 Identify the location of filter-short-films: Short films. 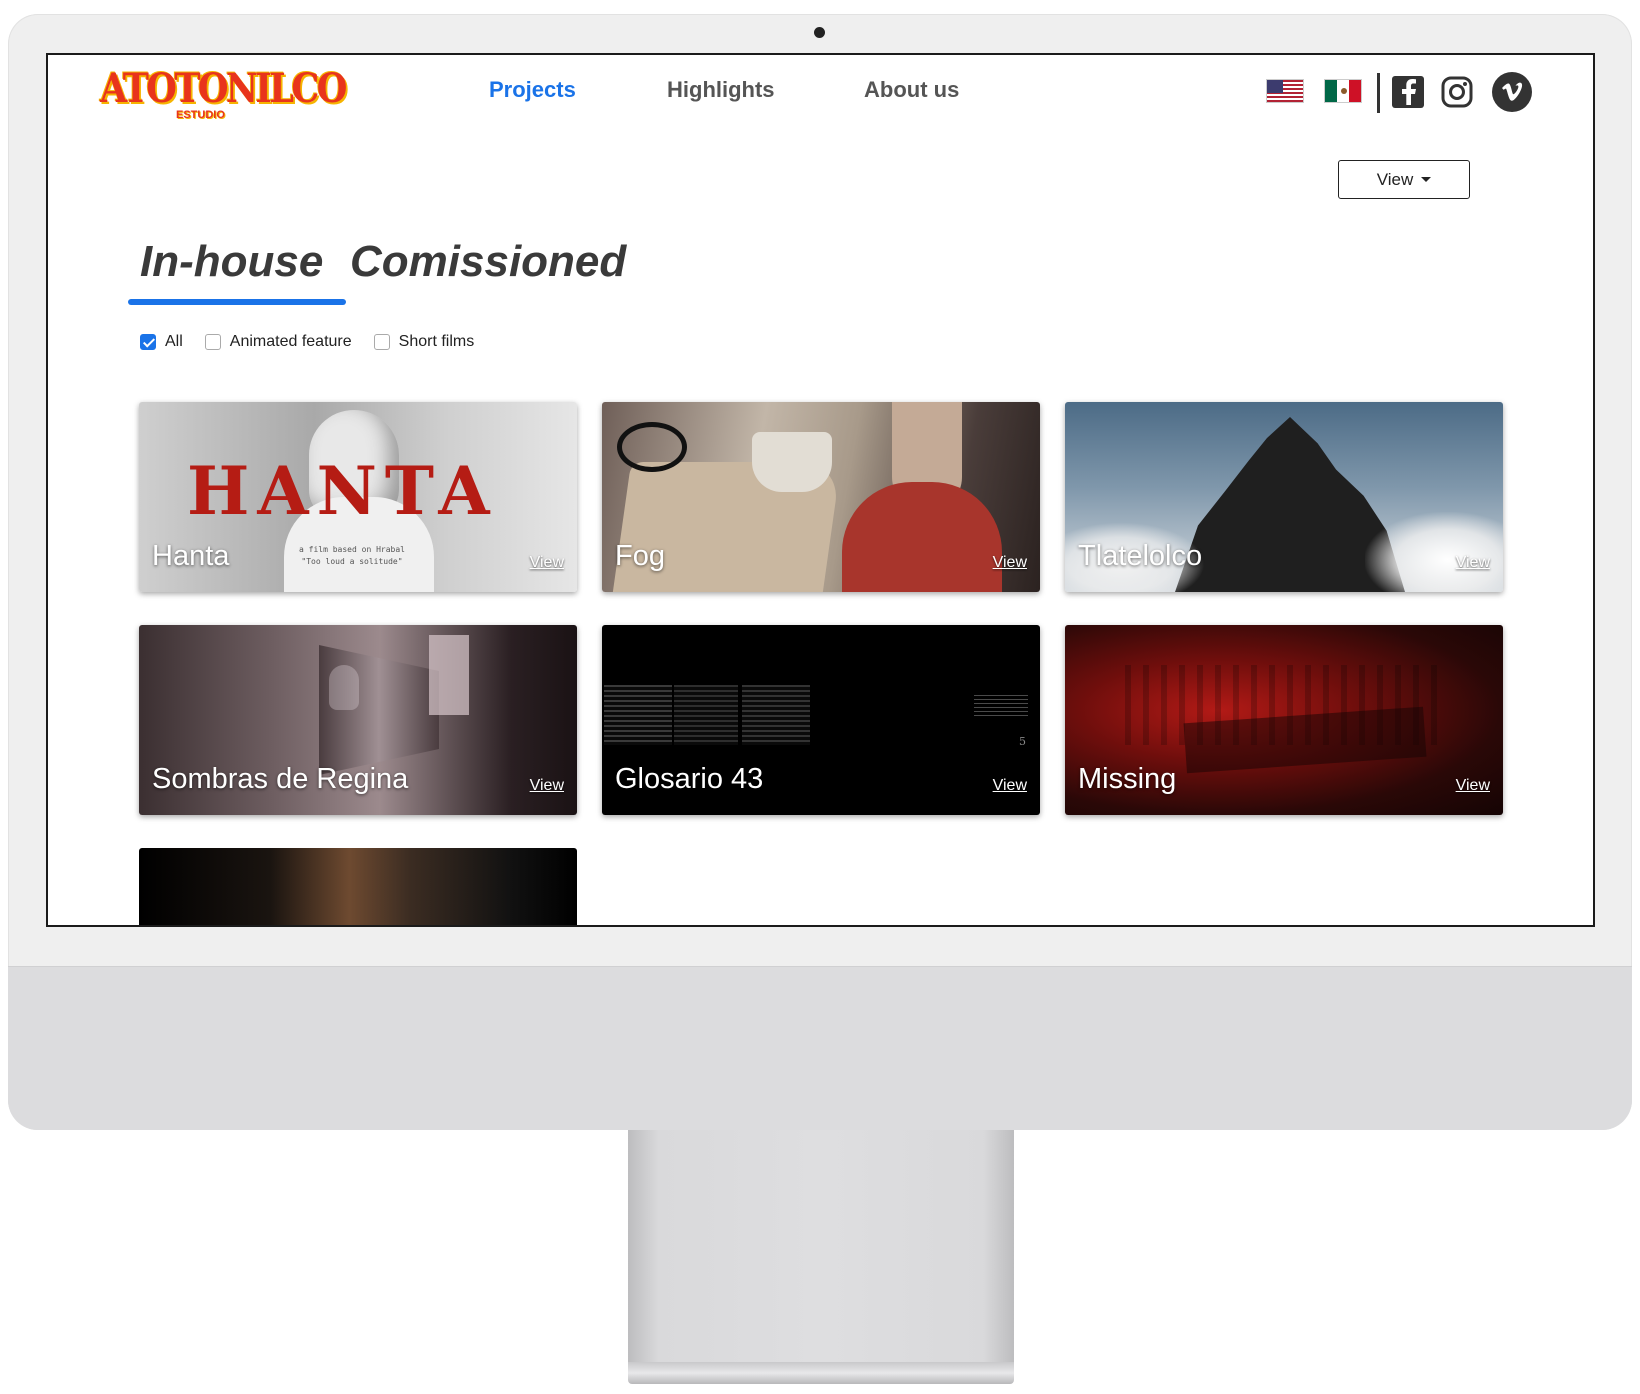
(424, 342).